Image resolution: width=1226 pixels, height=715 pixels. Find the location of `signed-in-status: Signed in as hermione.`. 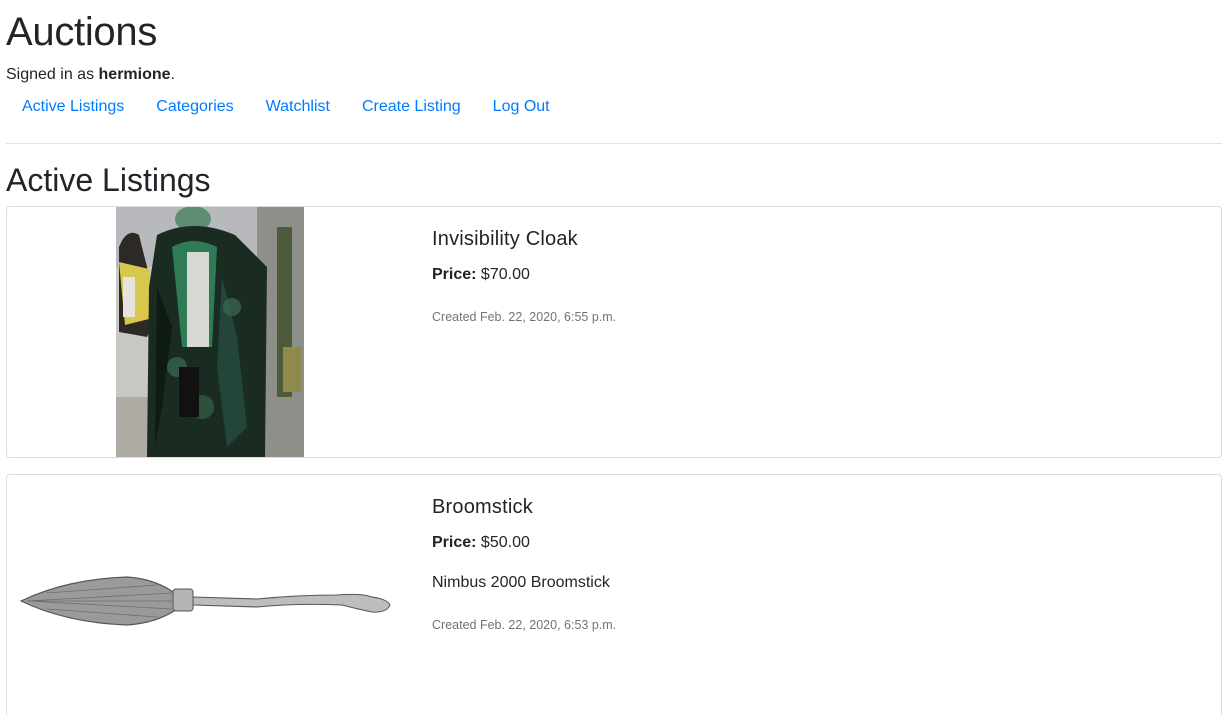

signed-in-status: Signed in as hermione. is located at coordinates (90, 75).